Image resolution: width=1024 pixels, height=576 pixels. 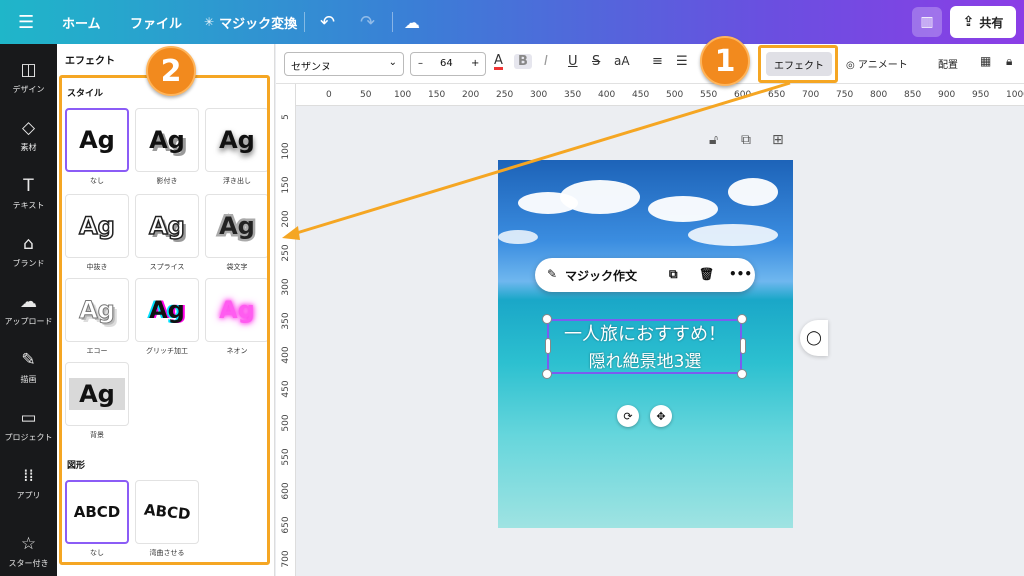 I want to click on magic-switch-button: ✳ マジック変換, so click(x=250, y=22).